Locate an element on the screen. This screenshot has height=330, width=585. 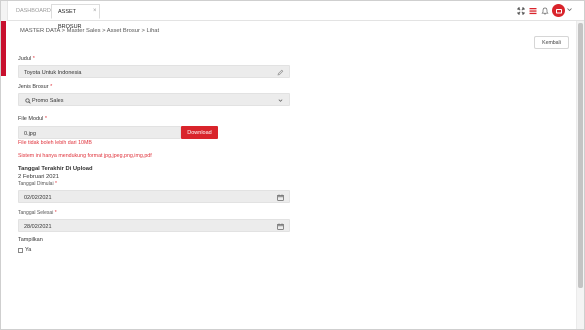
kembali-button: Kembali is located at coordinates (551, 42).